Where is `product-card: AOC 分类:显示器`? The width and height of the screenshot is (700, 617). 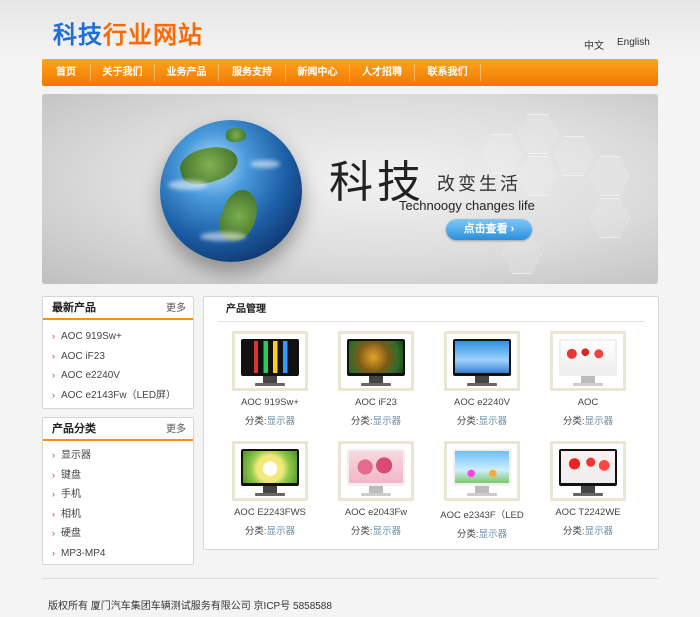 product-card: AOC 分类:显示器 is located at coordinates (588, 379).